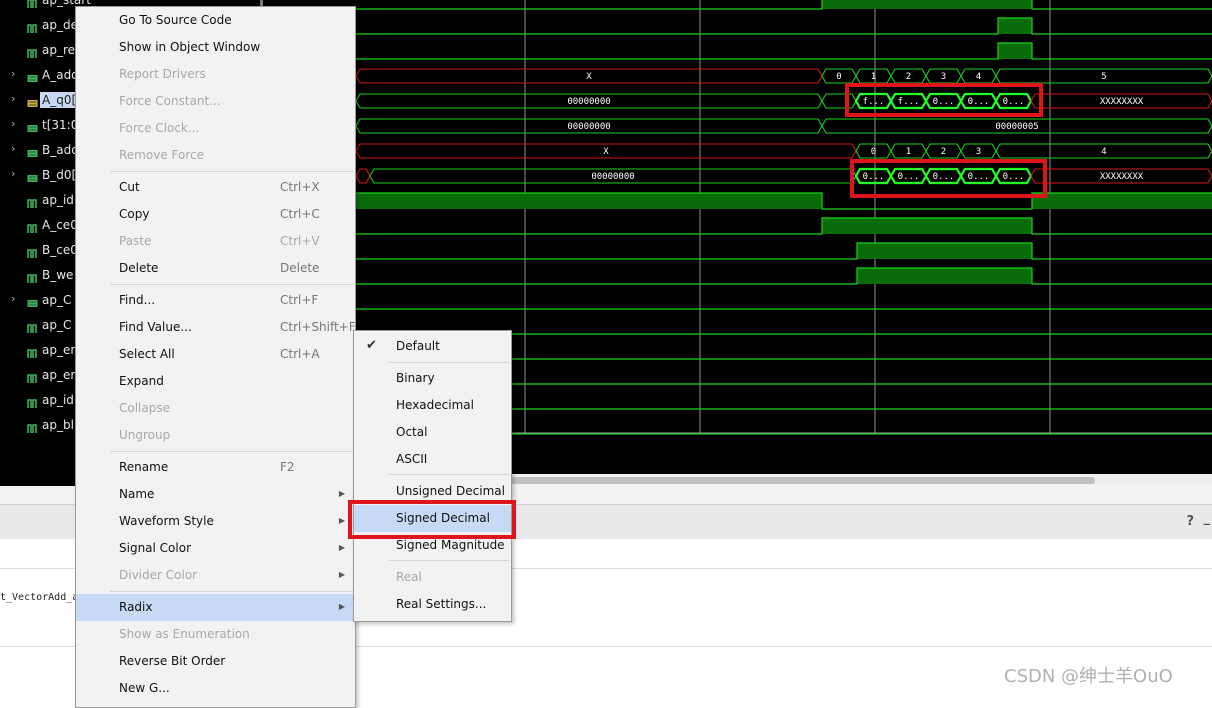 The width and height of the screenshot is (1212, 708). What do you see at coordinates (215, 548) in the screenshot?
I see `menu-item-signal-color: Signal Color ▶` at bounding box center [215, 548].